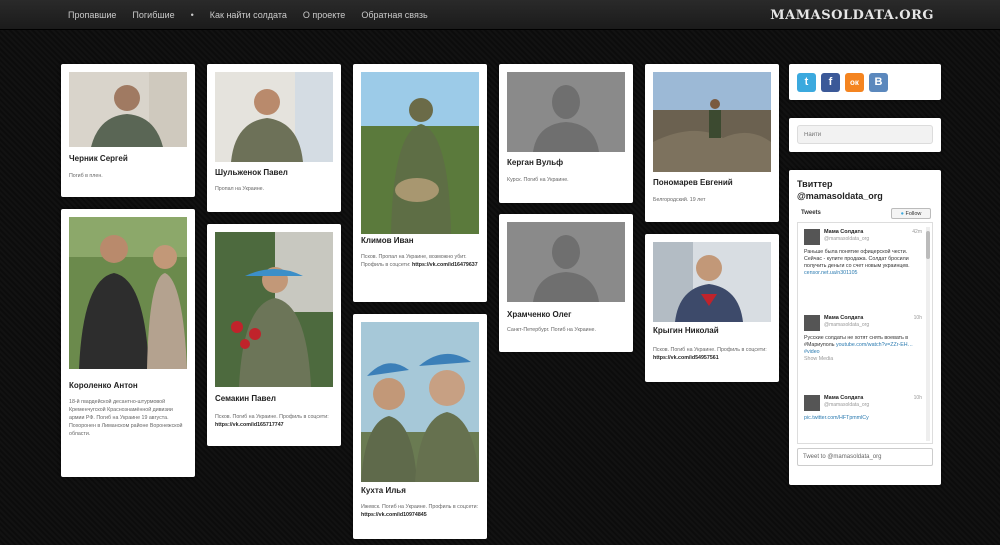 The height and width of the screenshot is (545, 1000). I want to click on tweet-link: censor.net.ua/n301105, so click(831, 273).